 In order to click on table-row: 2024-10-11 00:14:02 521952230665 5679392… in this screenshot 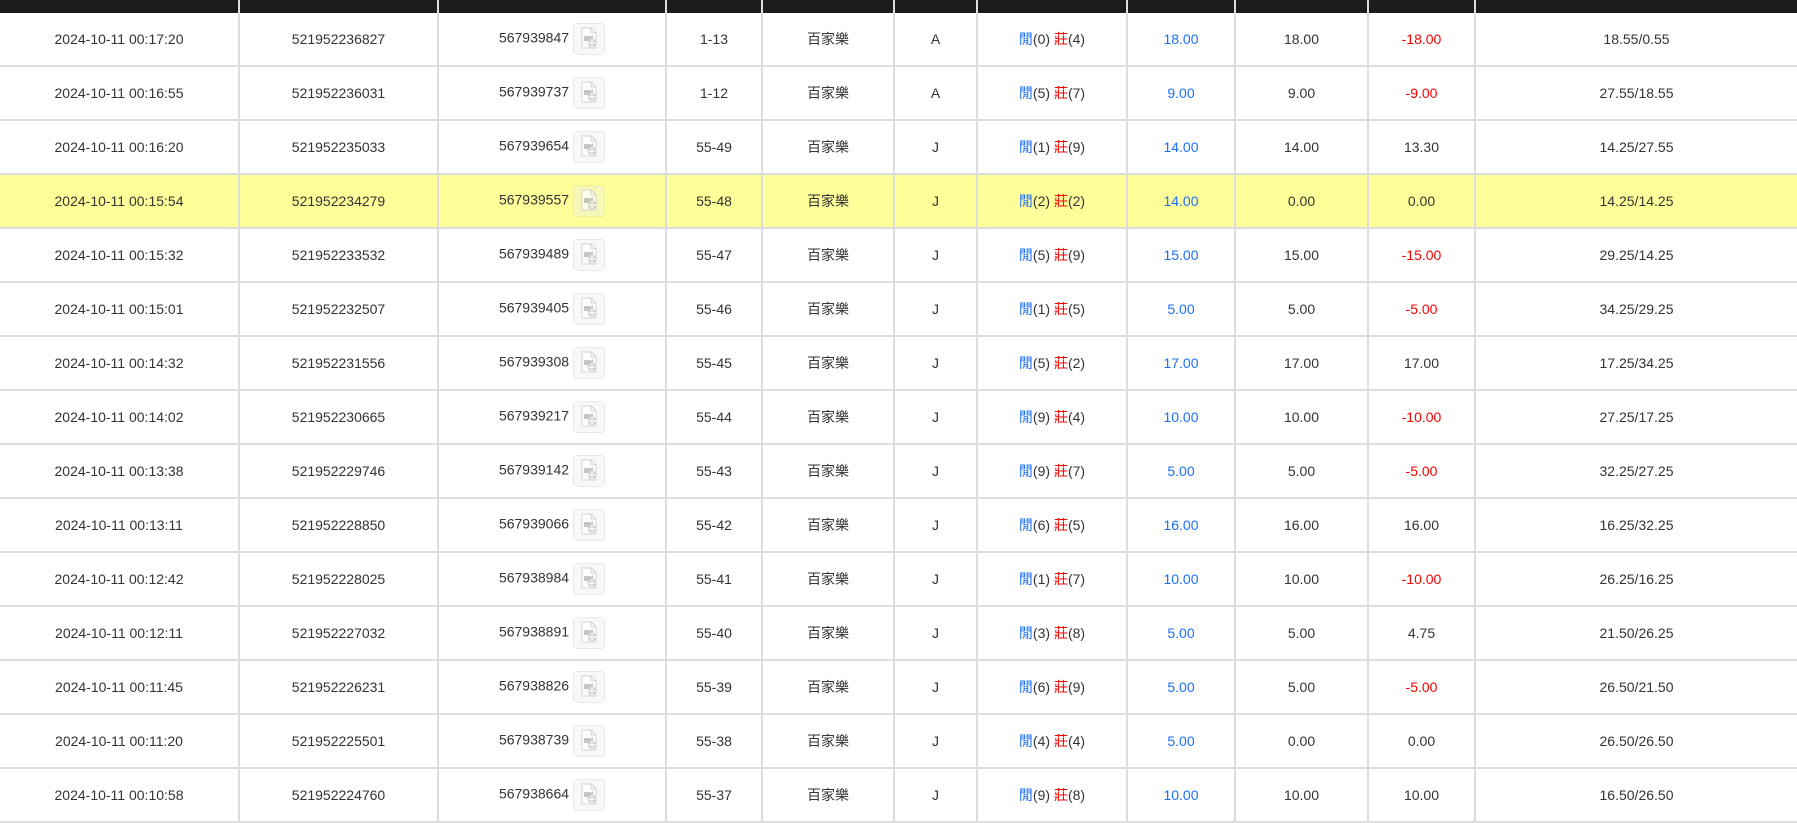, I will do `click(898, 417)`.